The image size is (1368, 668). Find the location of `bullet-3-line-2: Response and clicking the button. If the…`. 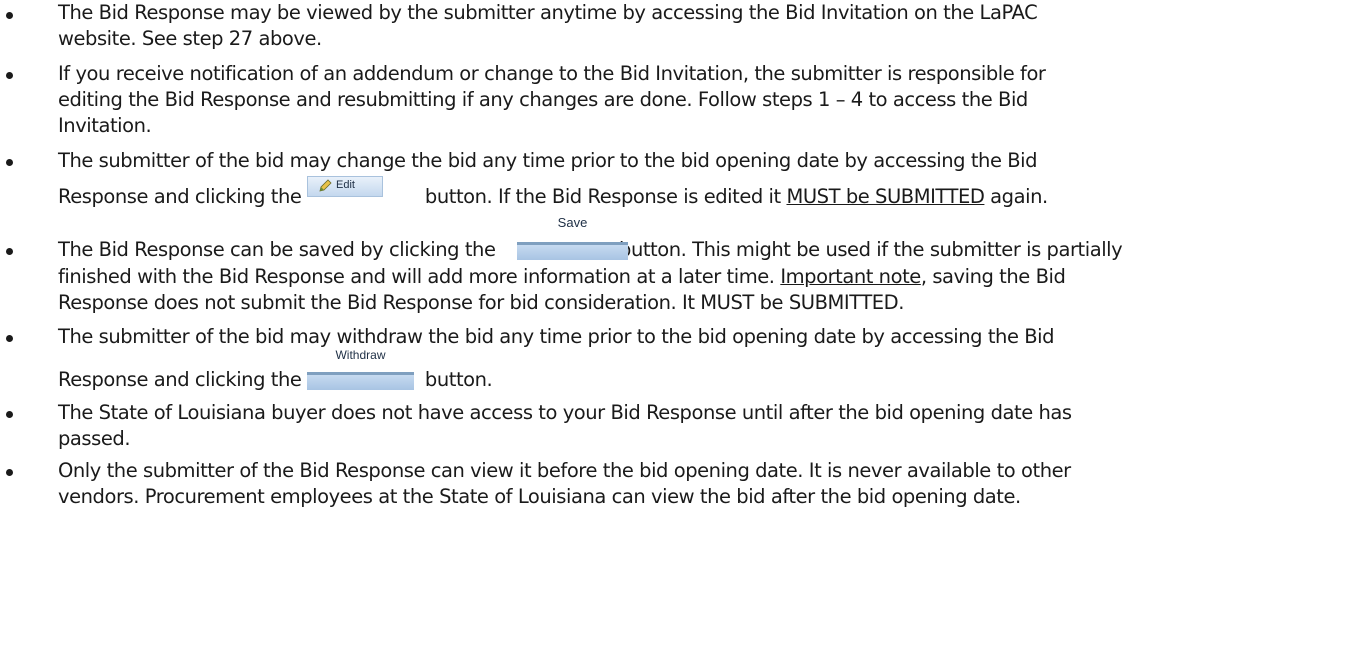

bullet-3-line-2: Response and clicking the button. If the… is located at coordinates (553, 197).